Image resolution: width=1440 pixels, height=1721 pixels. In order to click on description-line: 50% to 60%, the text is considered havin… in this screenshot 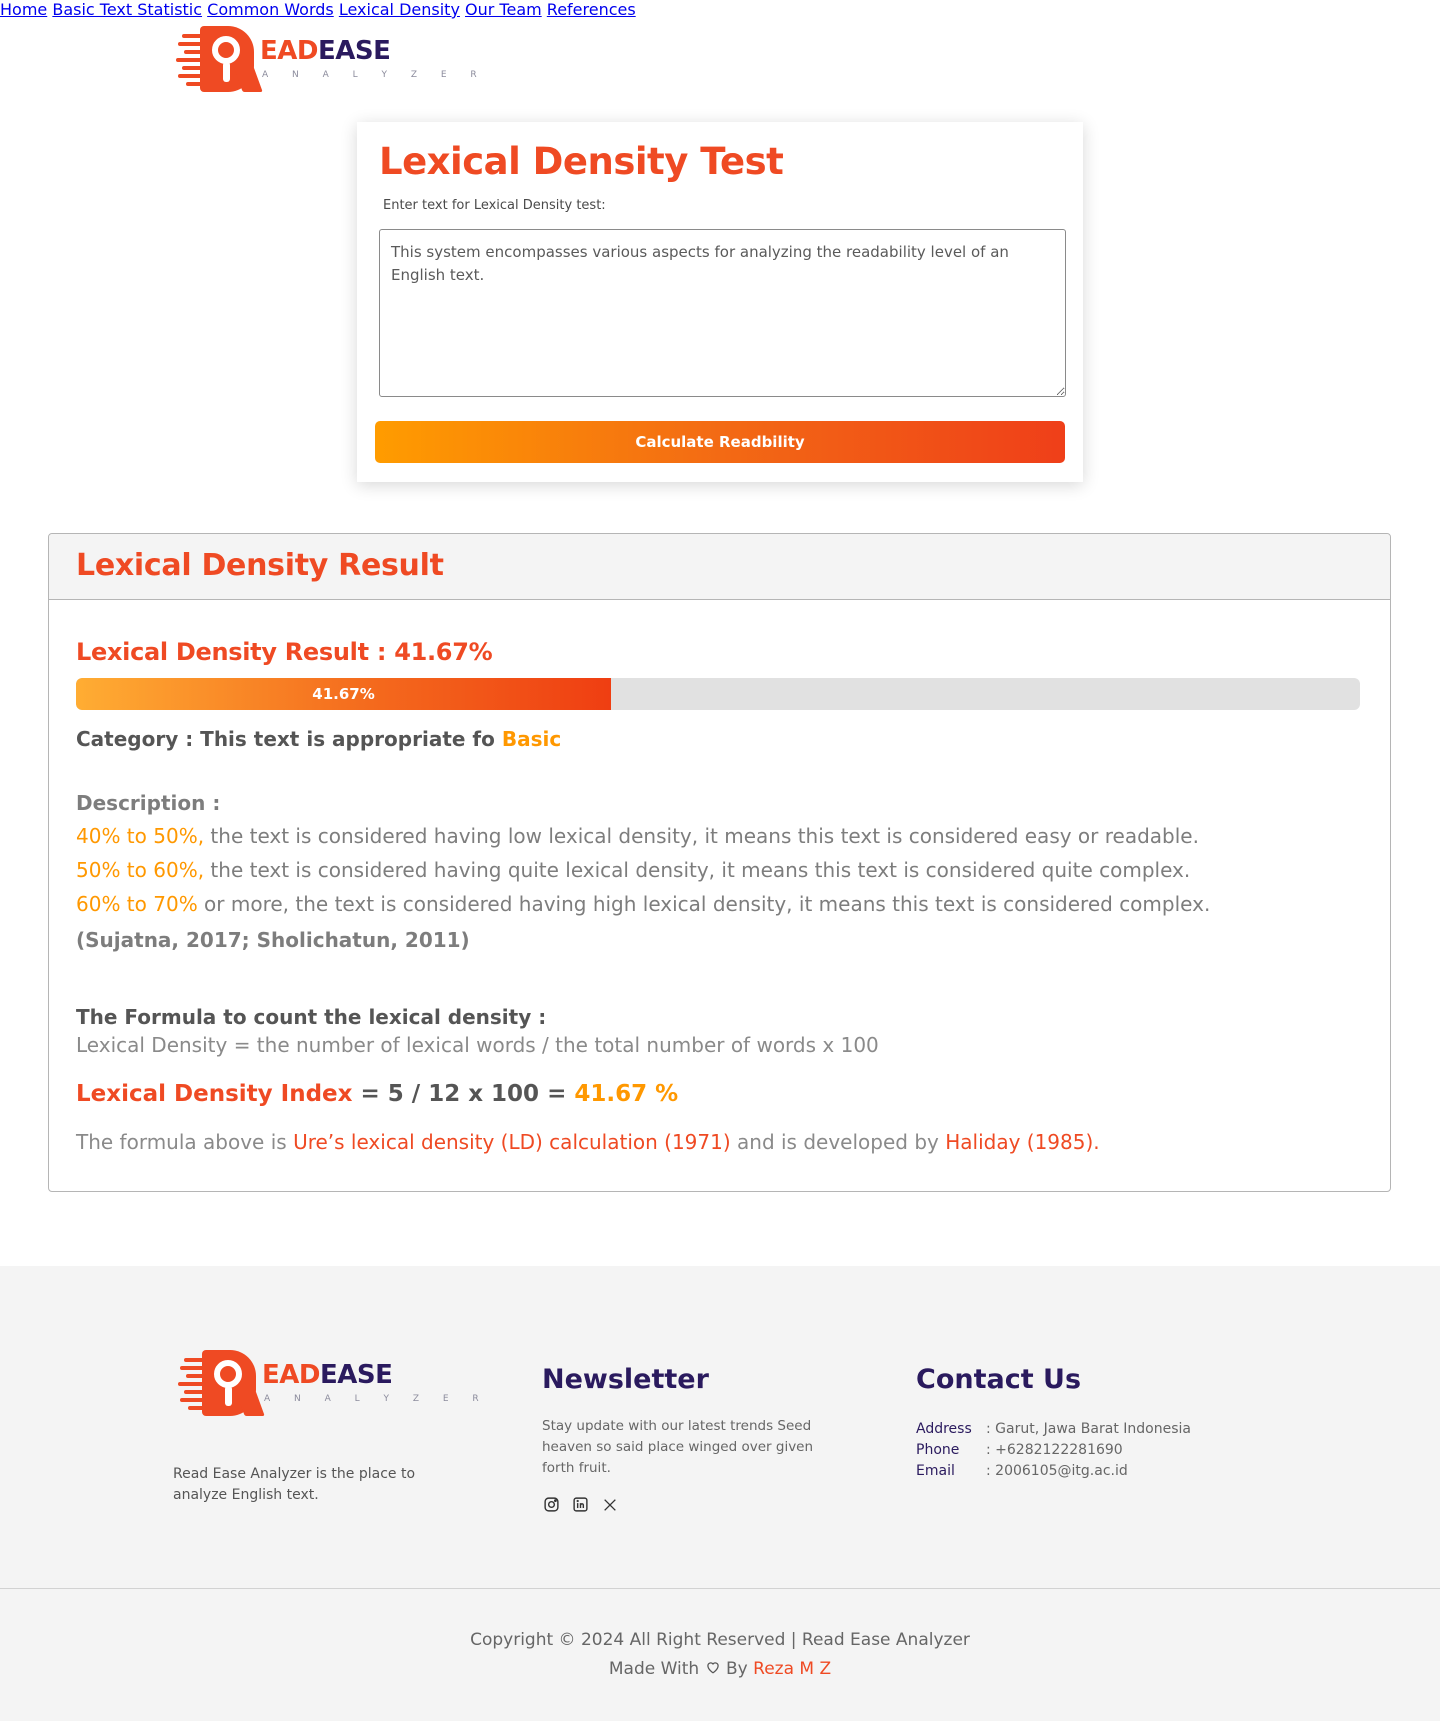, I will do `click(633, 870)`.